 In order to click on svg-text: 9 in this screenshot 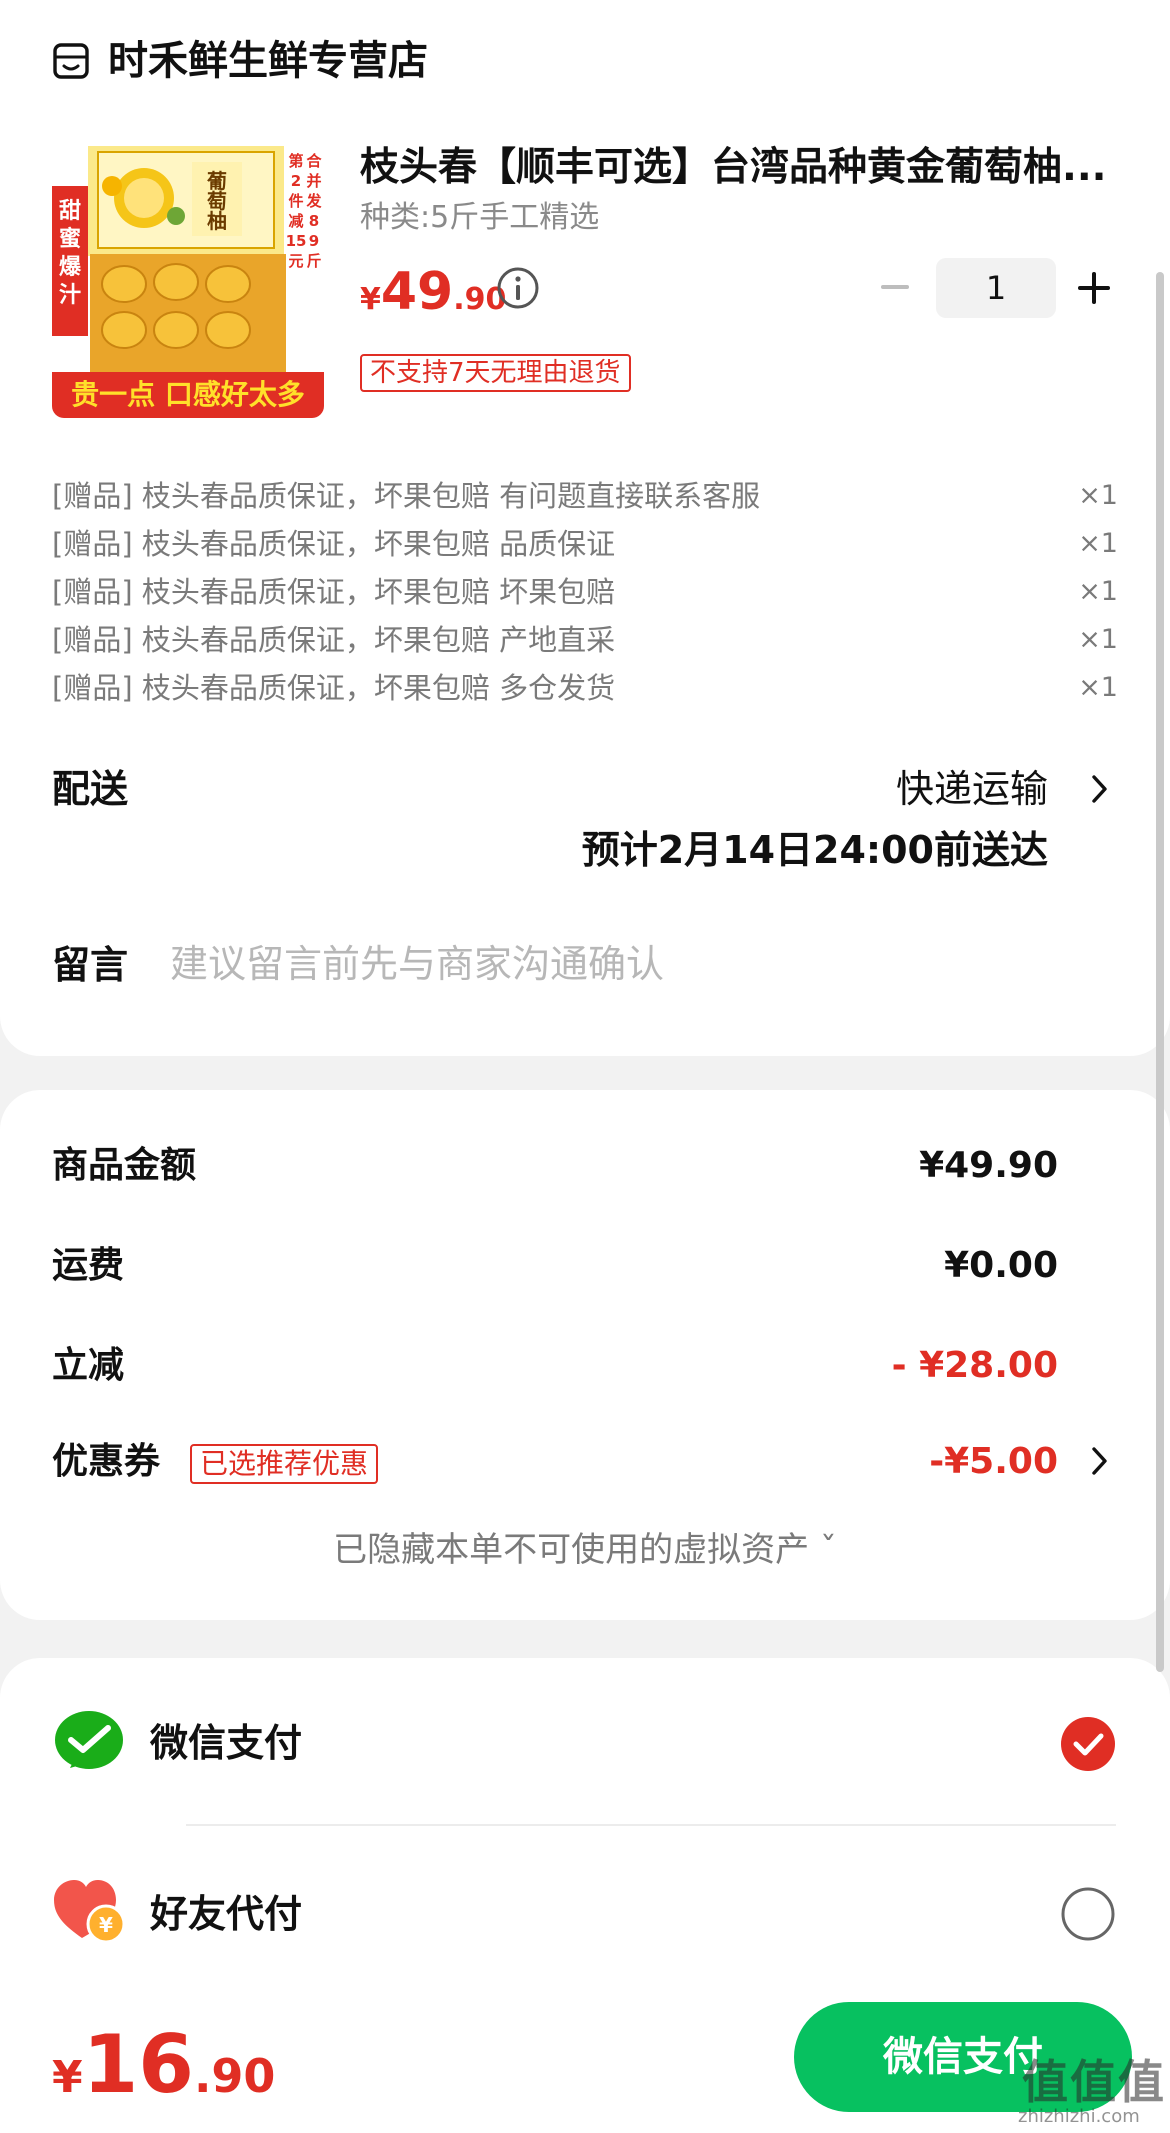, I will do `click(314, 241)`.